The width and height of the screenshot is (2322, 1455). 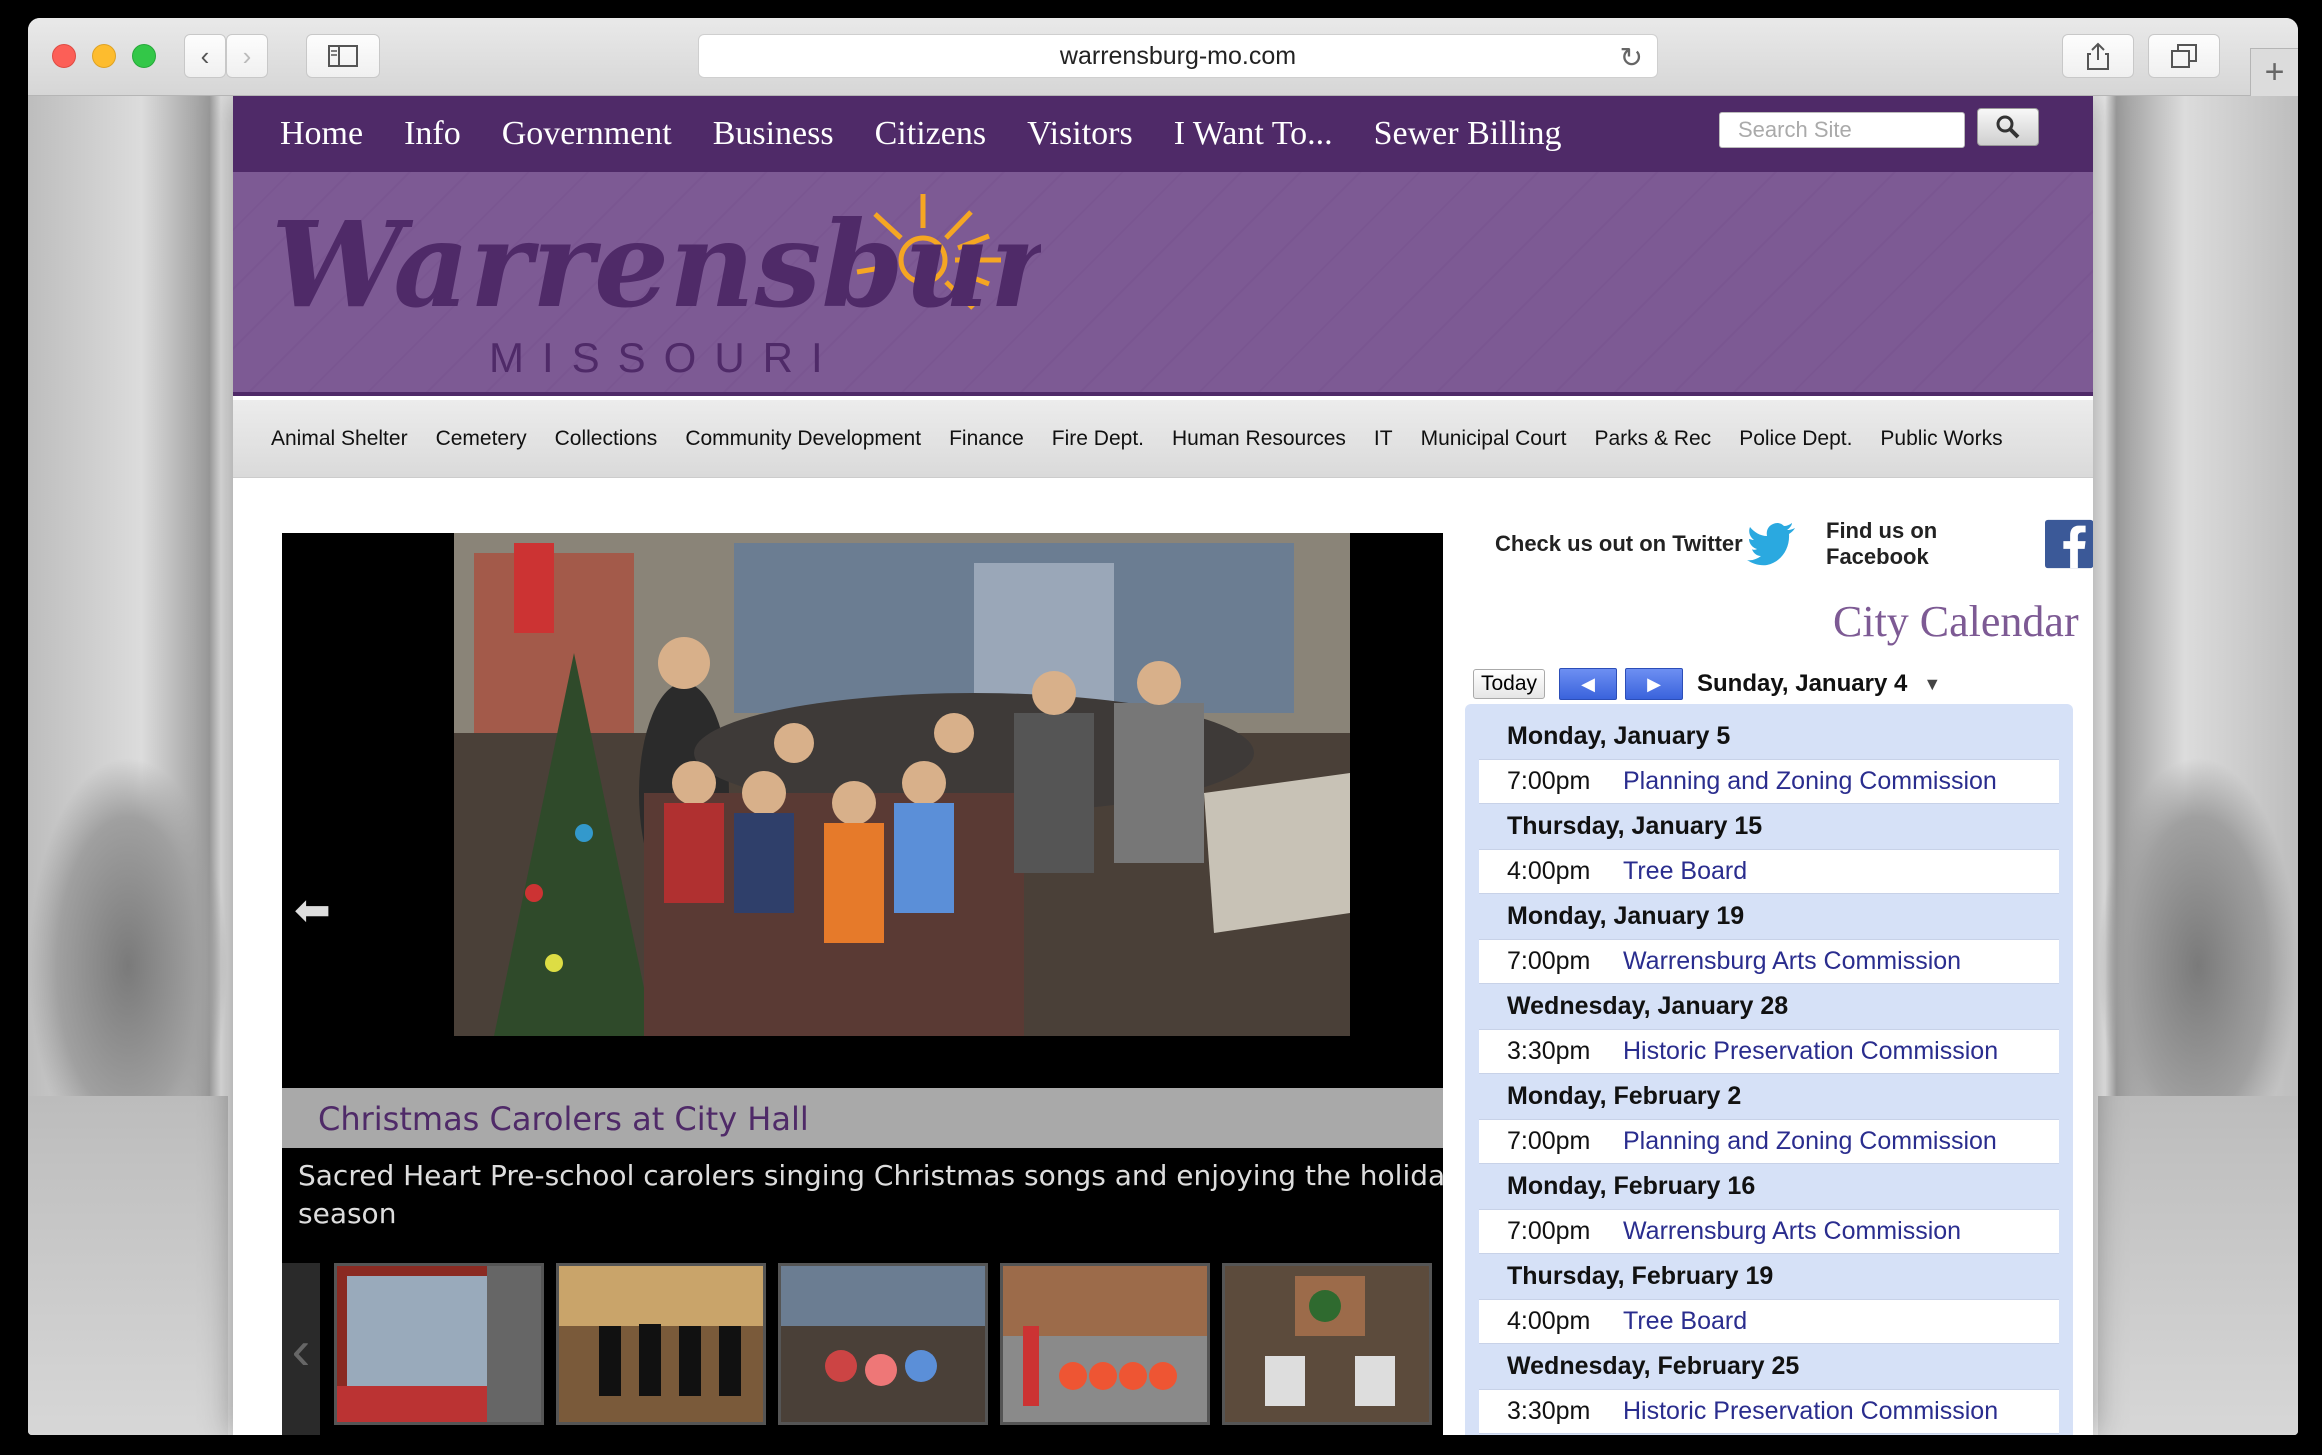 What do you see at coordinates (432, 134) in the screenshot?
I see `nav-info: Info` at bounding box center [432, 134].